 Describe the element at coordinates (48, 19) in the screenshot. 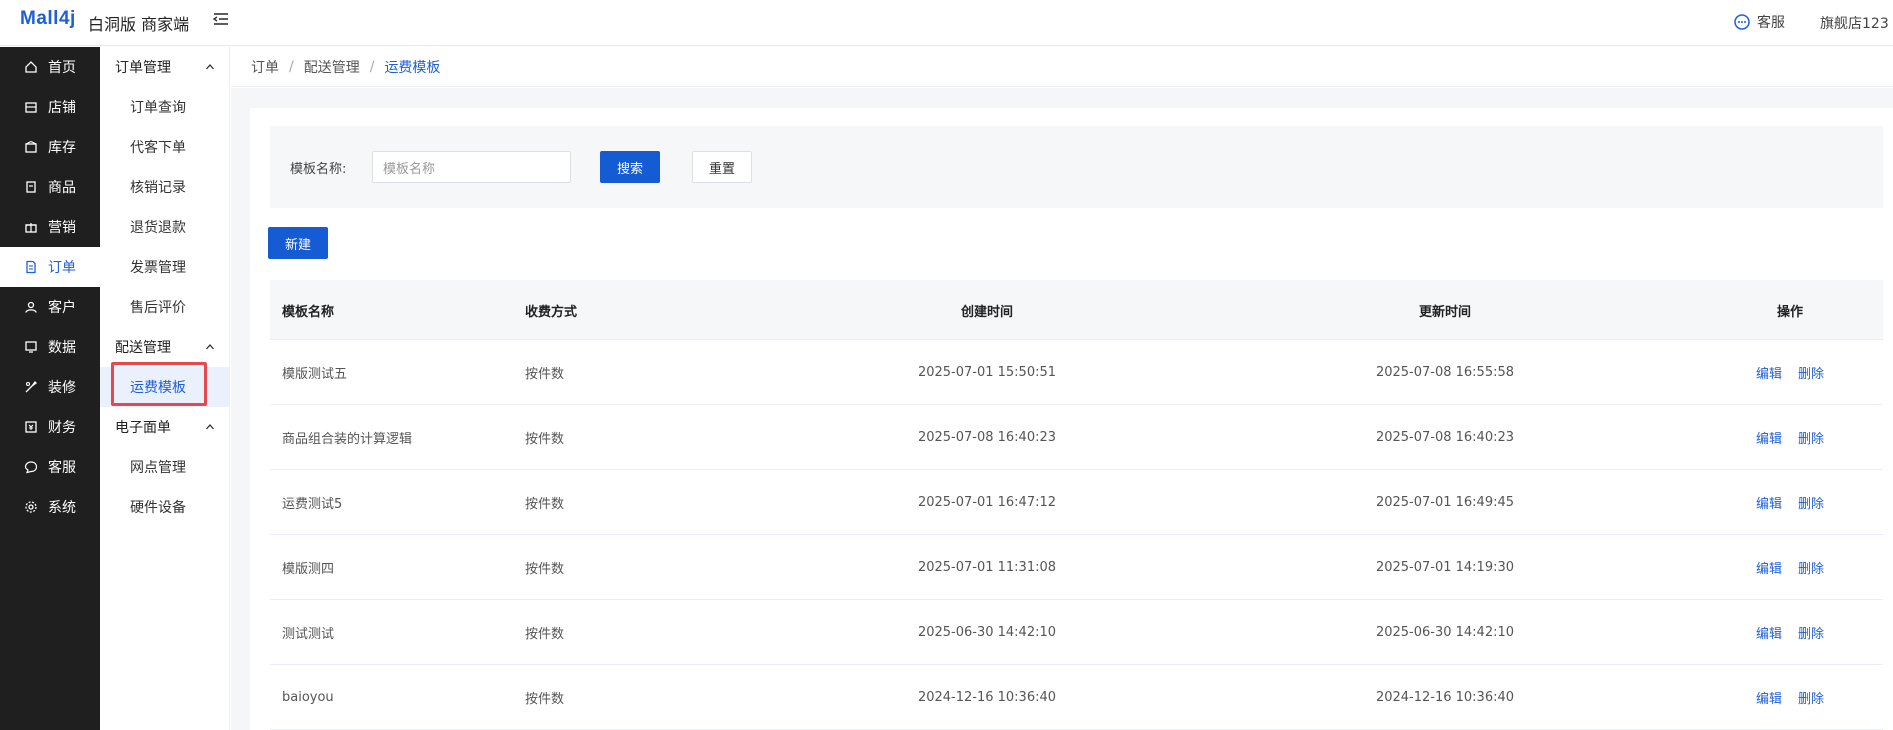

I see `logo: Mall4j` at that location.